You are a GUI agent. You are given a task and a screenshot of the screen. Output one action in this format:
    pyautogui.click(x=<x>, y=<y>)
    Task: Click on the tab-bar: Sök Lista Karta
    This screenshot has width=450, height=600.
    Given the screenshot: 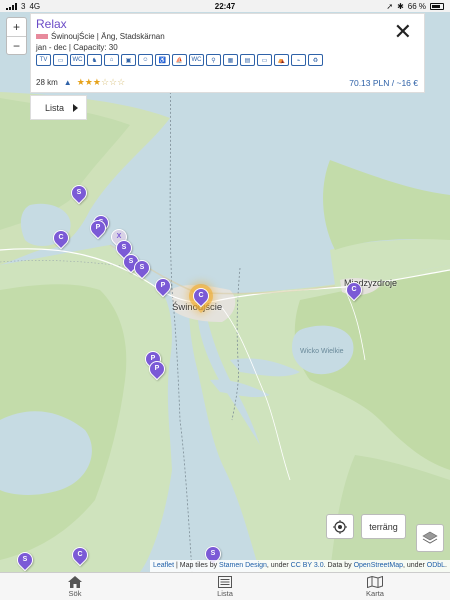 What is the action you would take?
    pyautogui.click(x=225, y=586)
    